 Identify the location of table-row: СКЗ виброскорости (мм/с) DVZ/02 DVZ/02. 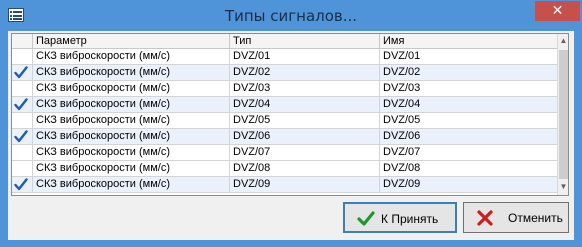
(284, 73).